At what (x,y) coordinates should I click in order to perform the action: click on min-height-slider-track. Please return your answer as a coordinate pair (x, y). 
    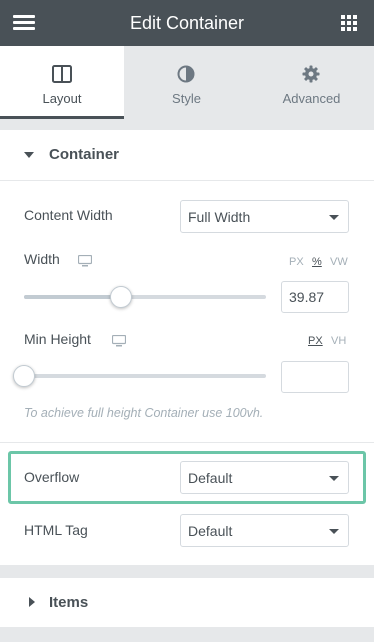
    Looking at the image, I should click on (145, 376).